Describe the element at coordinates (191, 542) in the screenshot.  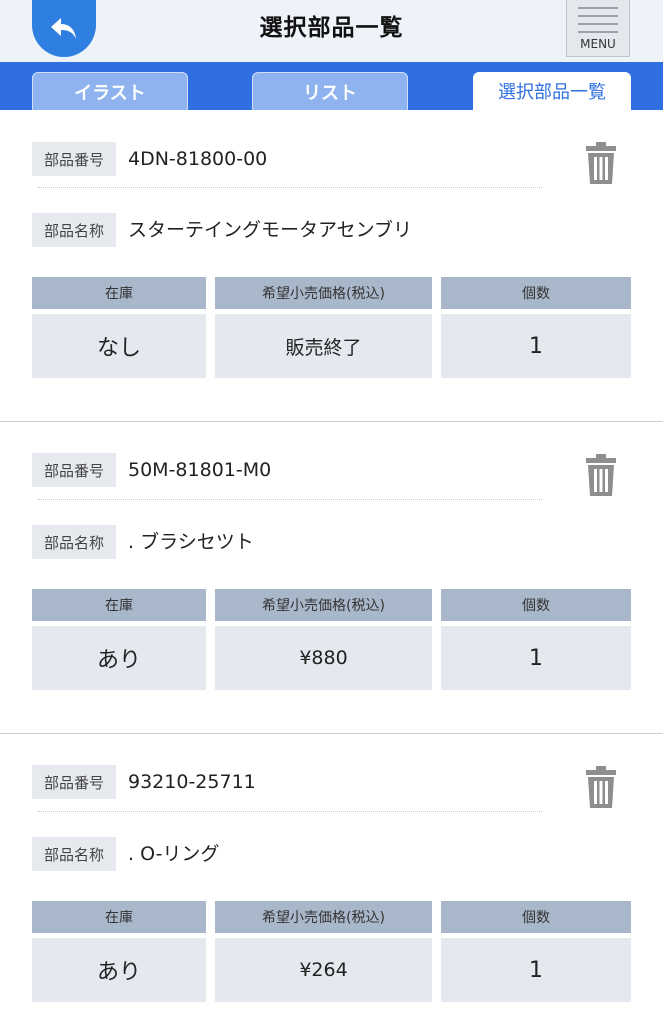
I see `part-name-value: . ブラシセツト` at that location.